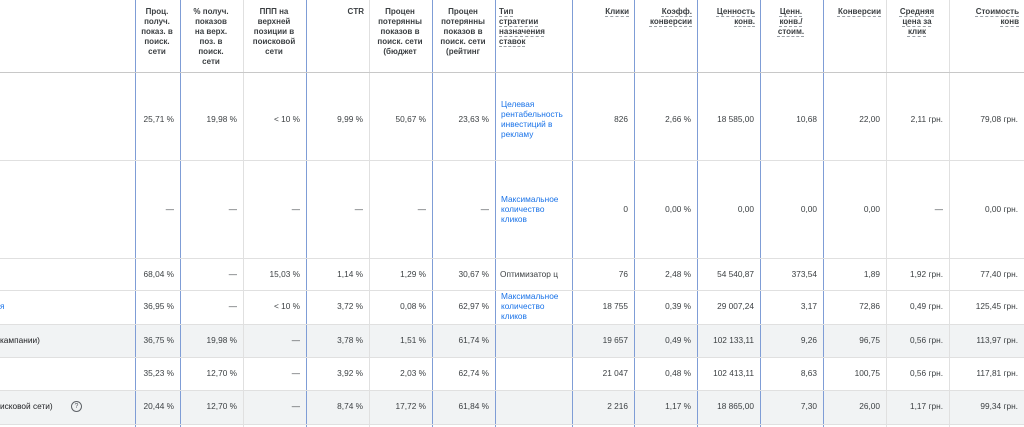  Describe the element at coordinates (678, 373) in the screenshot. I see `table-cell-conv-rate: 0,48 %` at that location.